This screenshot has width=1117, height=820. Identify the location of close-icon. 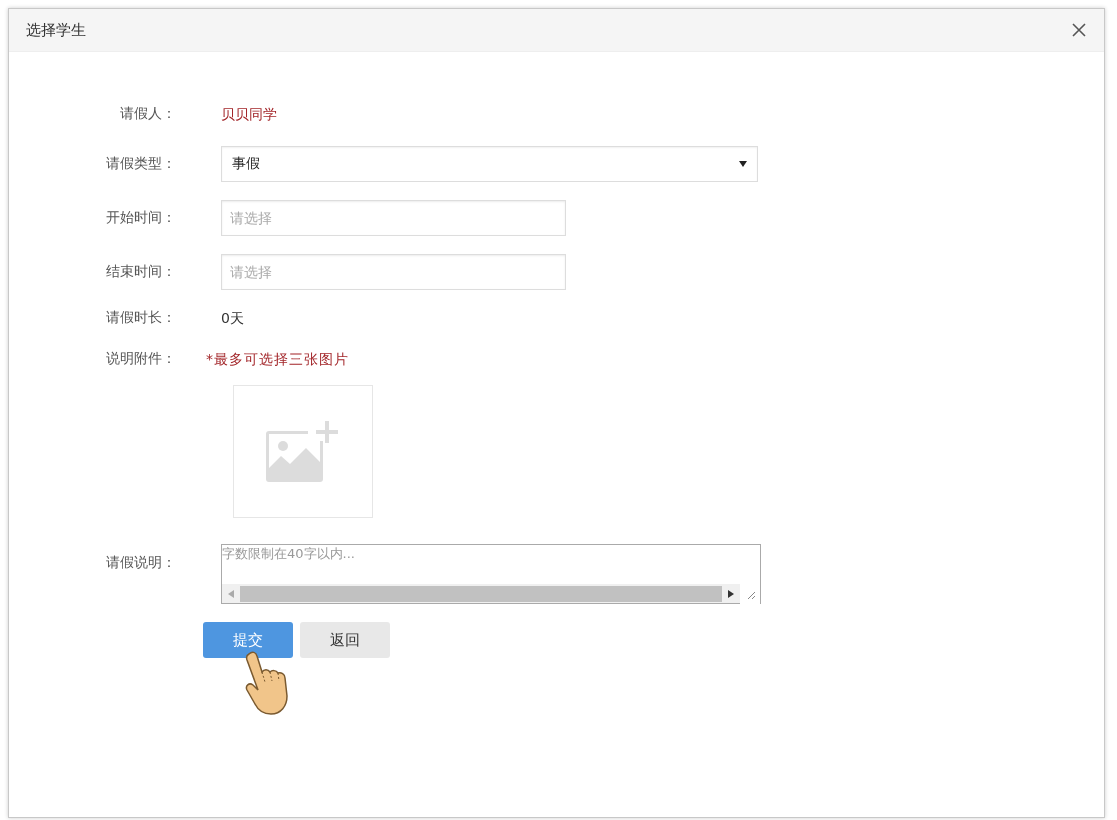
(1079, 30).